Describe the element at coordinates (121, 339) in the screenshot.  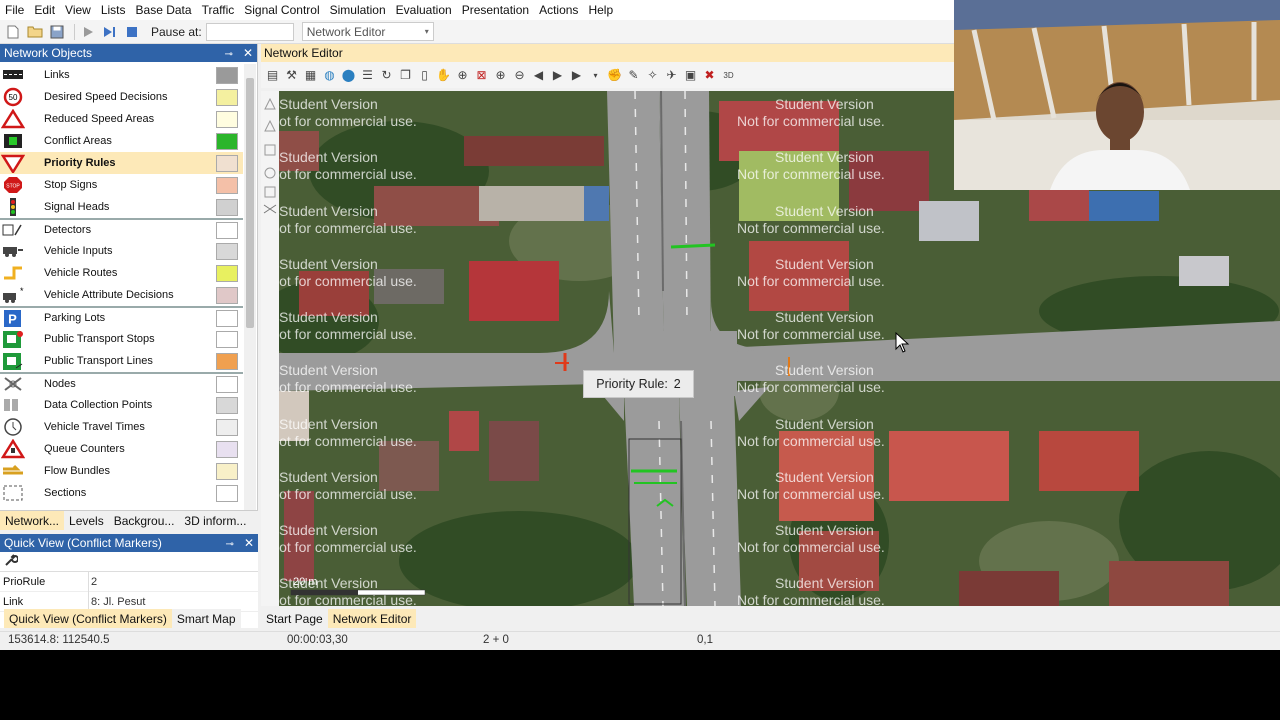
I see `network-object-row: Public Transport Stops` at that location.